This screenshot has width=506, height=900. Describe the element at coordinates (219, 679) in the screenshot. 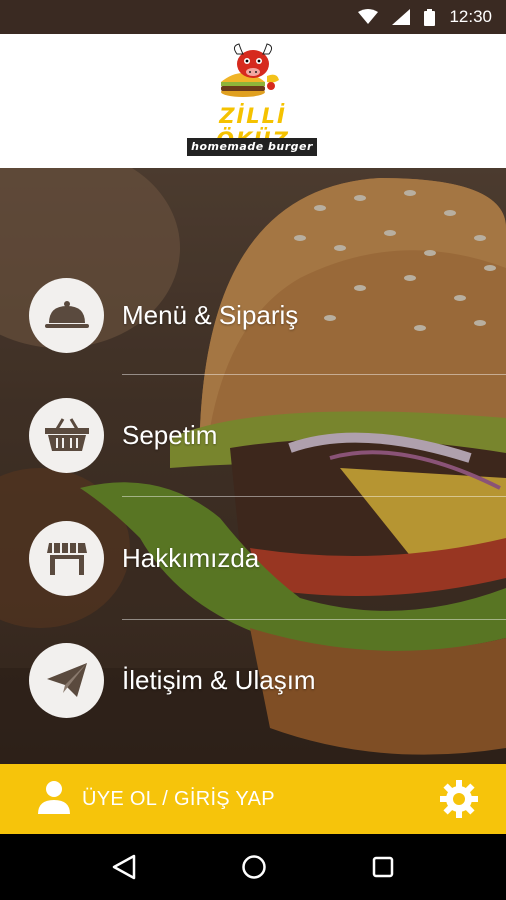

I see `menu-item-label: İletişim & Ulaşım` at that location.